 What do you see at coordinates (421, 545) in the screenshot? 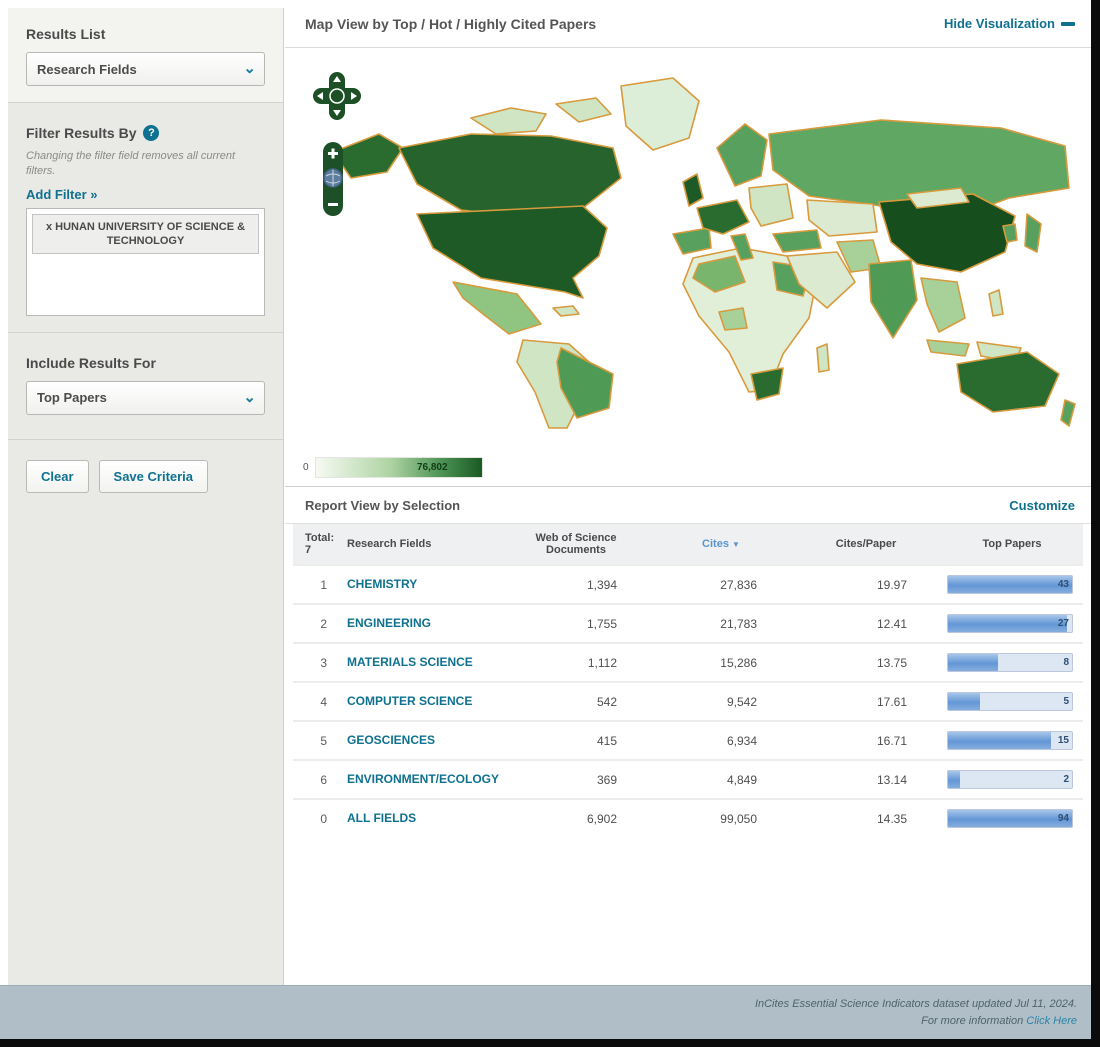
I see `col-research-fields: Research Fields` at bounding box center [421, 545].